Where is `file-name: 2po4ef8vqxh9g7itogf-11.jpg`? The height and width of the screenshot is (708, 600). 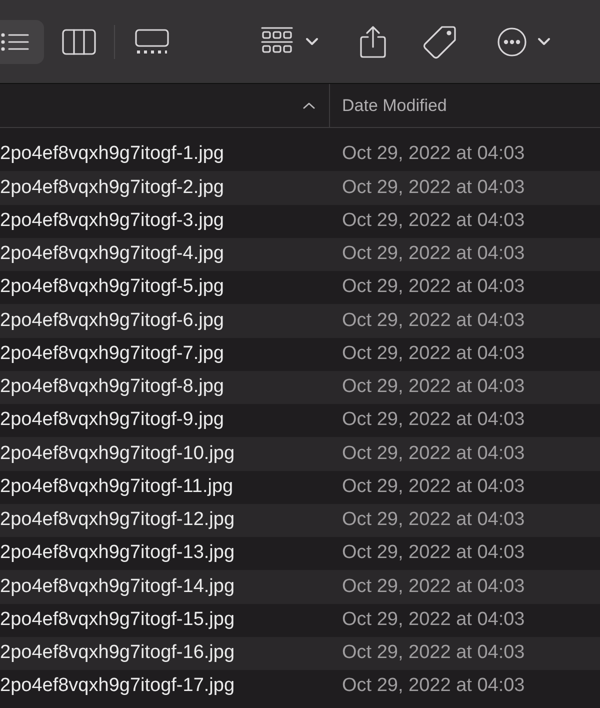 file-name: 2po4ef8vqxh9g7itogf-11.jpg is located at coordinates (117, 486).